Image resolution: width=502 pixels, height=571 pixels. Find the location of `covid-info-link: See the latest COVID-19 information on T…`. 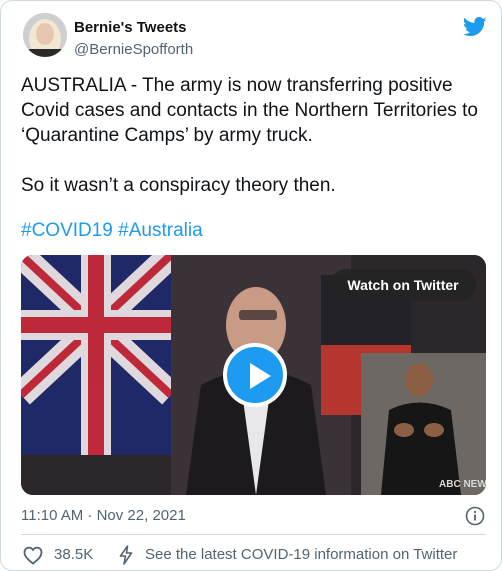

covid-info-link: See the latest COVID-19 information on T… is located at coordinates (301, 554).